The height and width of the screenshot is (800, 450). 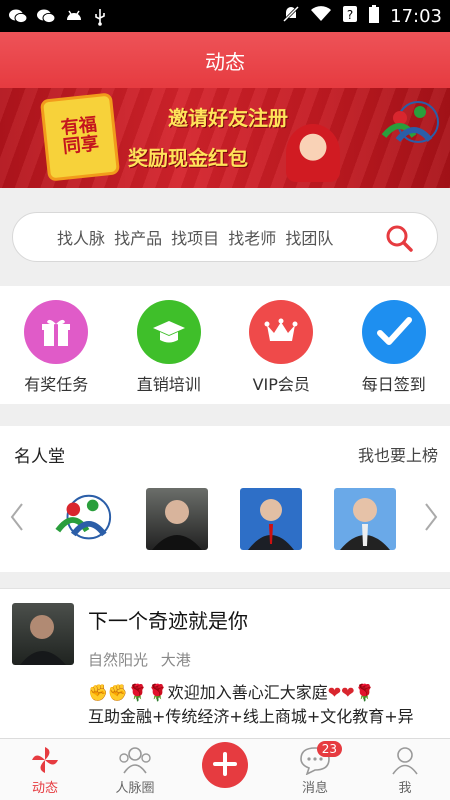 I want to click on hall-of-fame-header: 名人堂 我也要上榜, so click(x=226, y=454).